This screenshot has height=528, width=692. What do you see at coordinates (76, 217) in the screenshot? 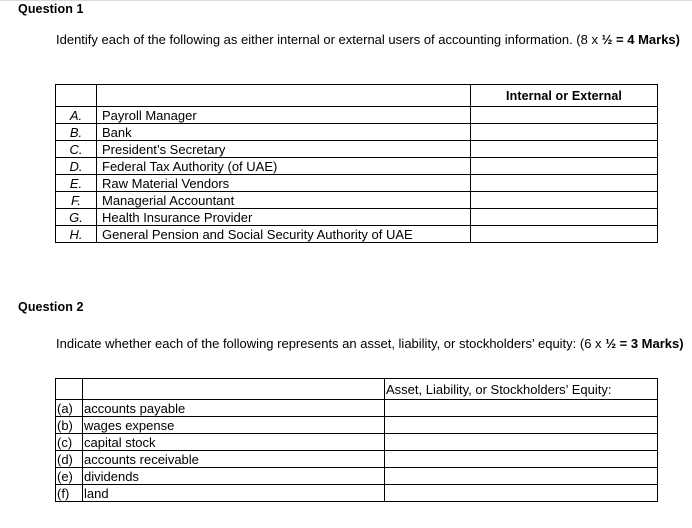
I see `row-letter: G.` at bounding box center [76, 217].